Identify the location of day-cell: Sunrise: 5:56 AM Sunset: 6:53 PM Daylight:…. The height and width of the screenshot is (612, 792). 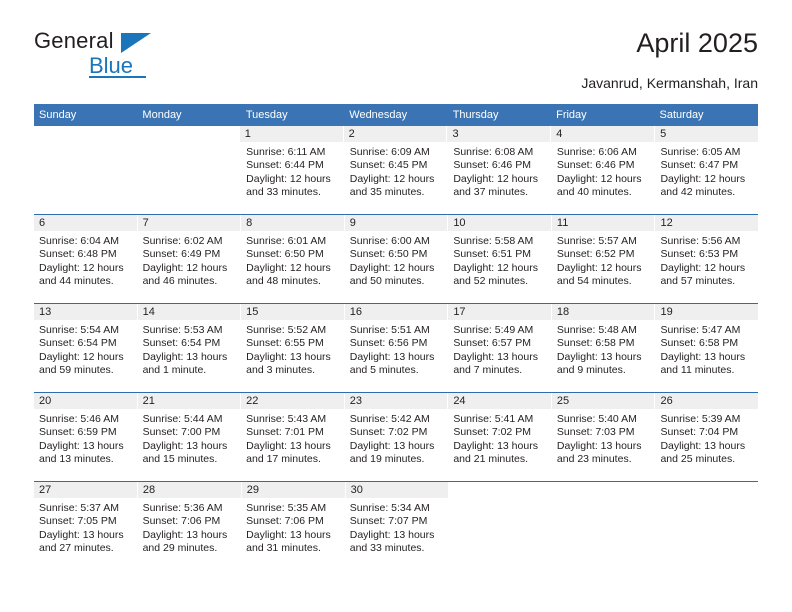
(707, 267).